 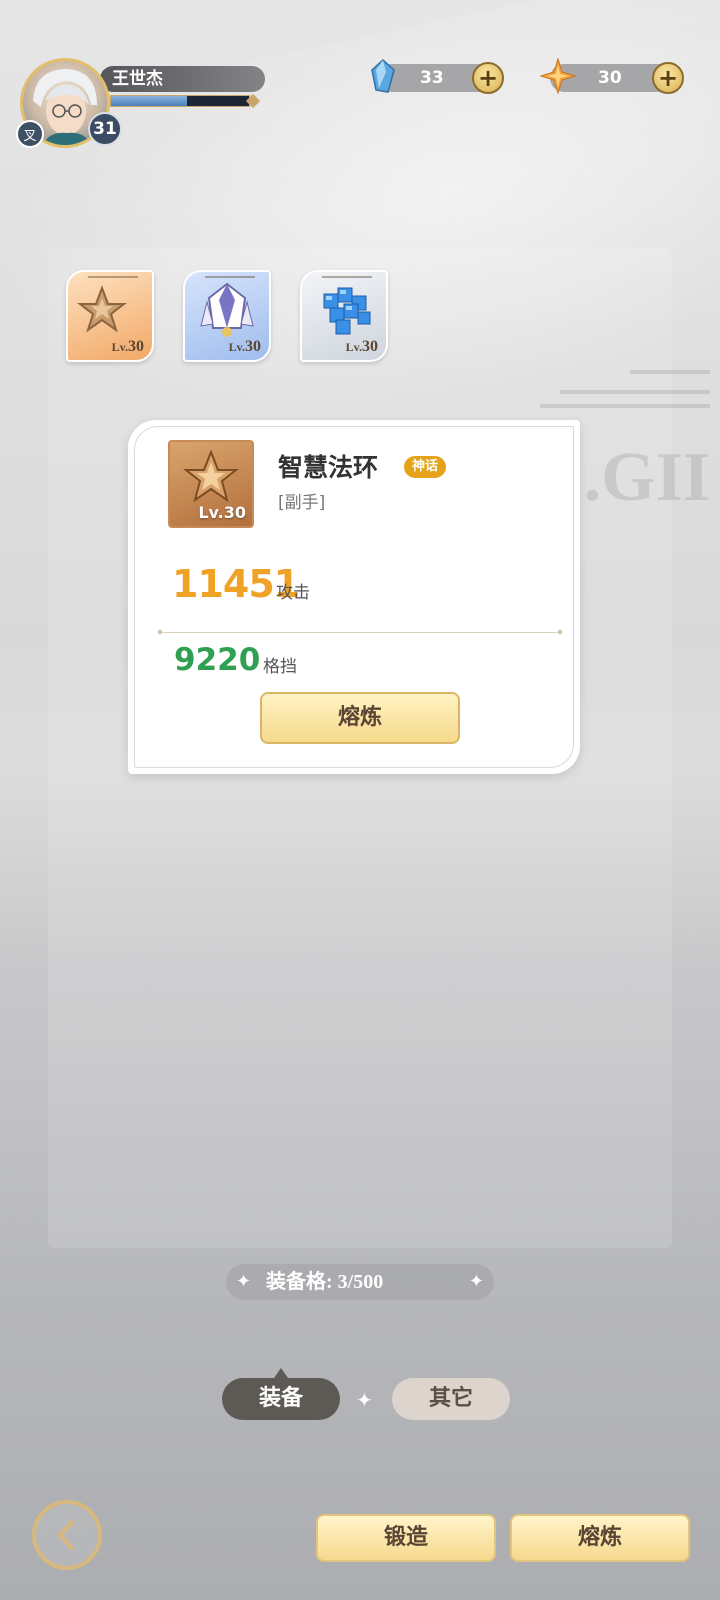 What do you see at coordinates (344, 316) in the screenshot?
I see `equipment-slot-3: Lv.30` at bounding box center [344, 316].